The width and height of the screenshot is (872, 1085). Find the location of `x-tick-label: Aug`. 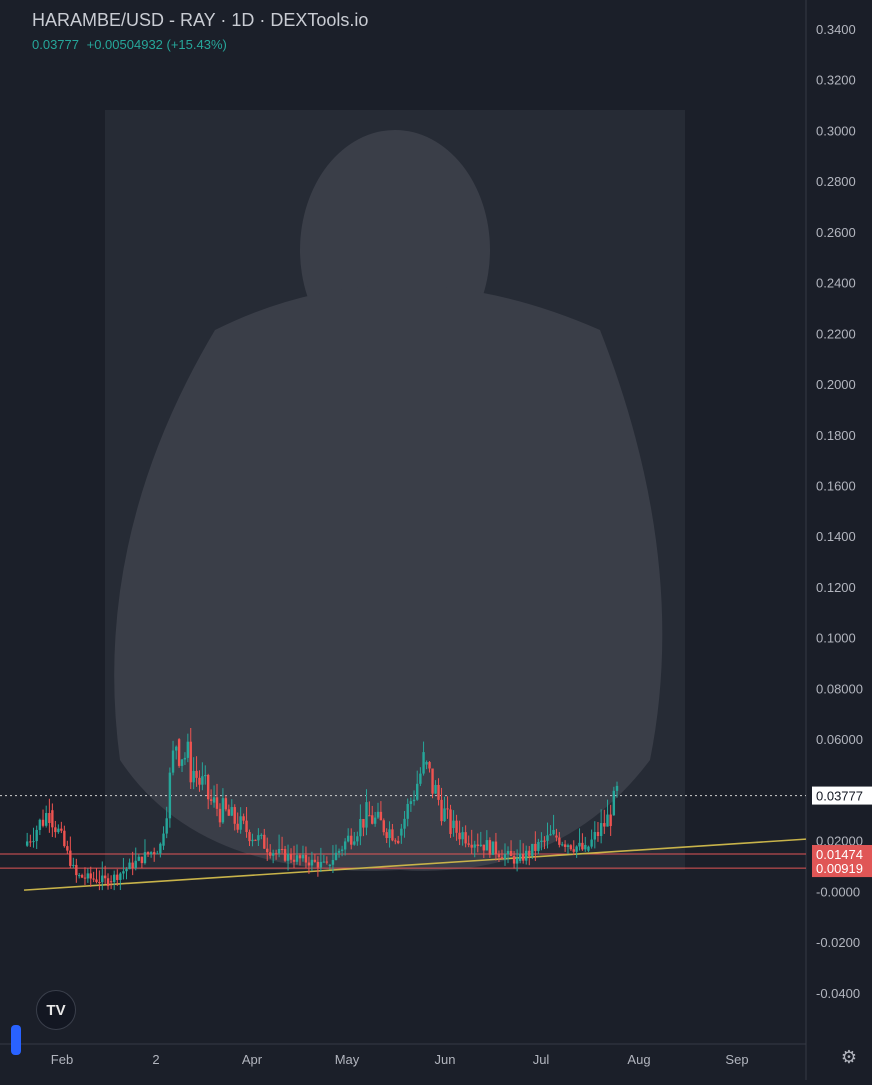

x-tick-label: Aug is located at coordinates (638, 1059).